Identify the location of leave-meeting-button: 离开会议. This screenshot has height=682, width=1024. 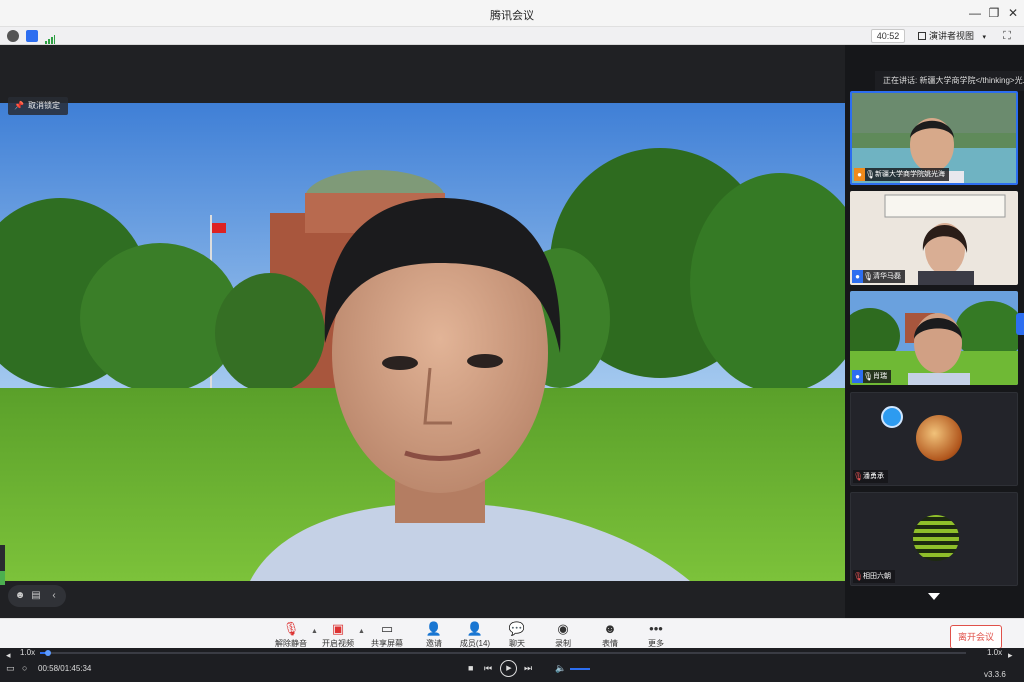
(976, 636).